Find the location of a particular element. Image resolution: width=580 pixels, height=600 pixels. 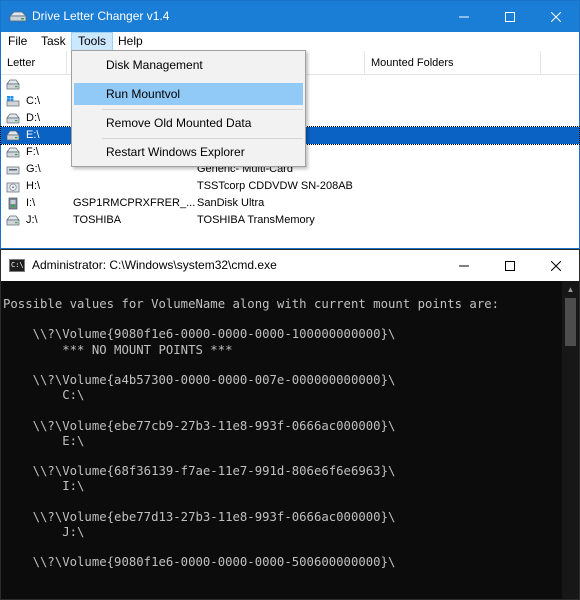

column-header-mounted-folders: Mounted Folders is located at coordinates (453, 63).